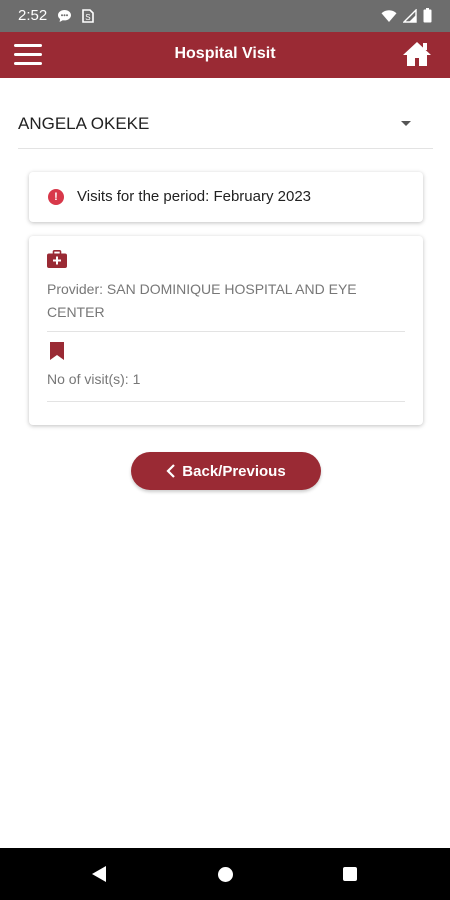 The height and width of the screenshot is (900, 450). Describe the element at coordinates (194, 196) in the screenshot. I see `period-text: Visits for the period: February 2023` at that location.